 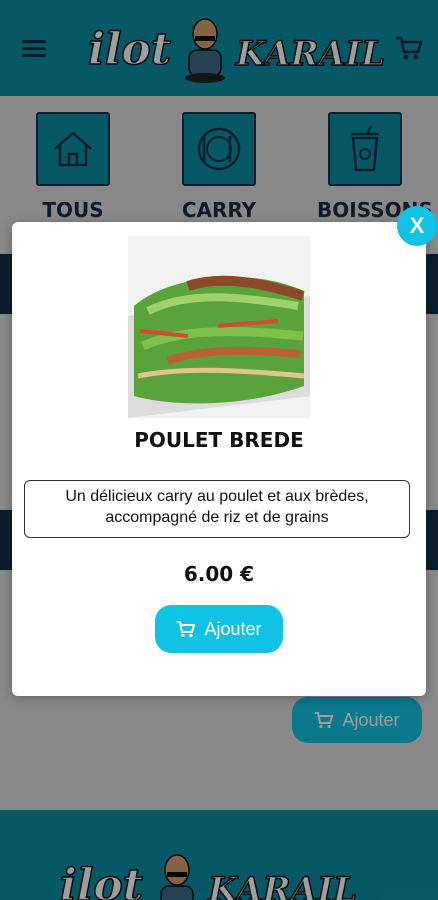 I want to click on dish-name: POULET BREDE, so click(x=219, y=440).